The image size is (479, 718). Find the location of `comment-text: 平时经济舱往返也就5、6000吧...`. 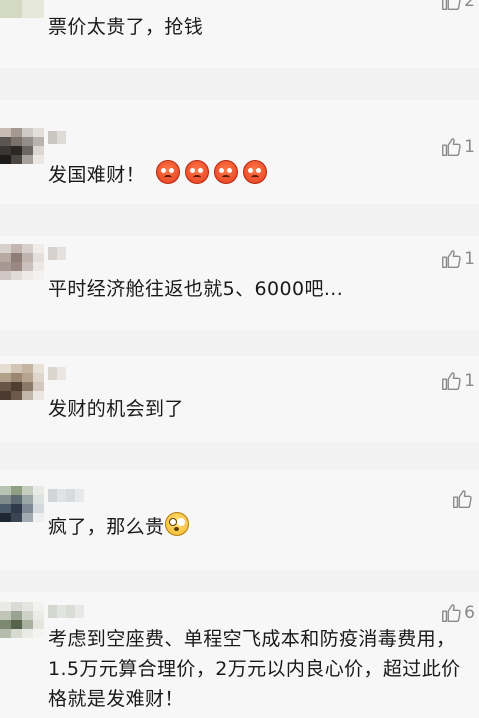

comment-text: 平时经济舱往返也就5、6000吧... is located at coordinates (196, 289).